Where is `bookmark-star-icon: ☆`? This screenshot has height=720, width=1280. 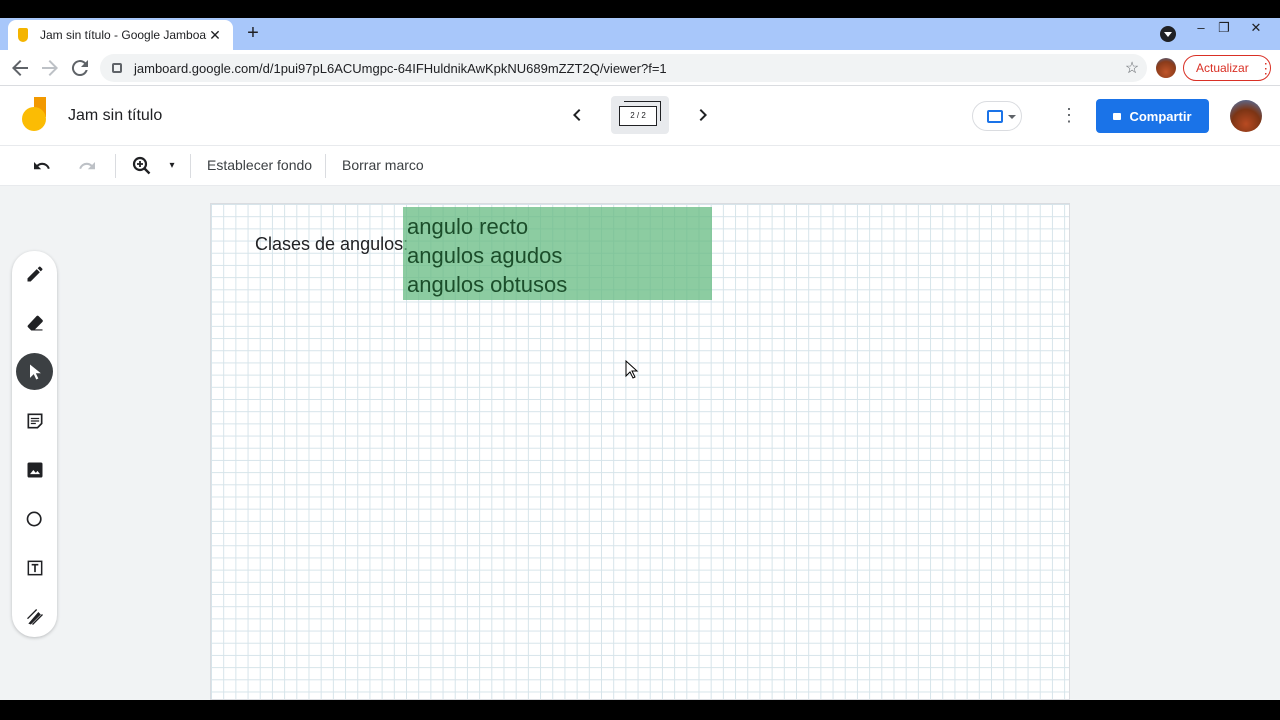
bookmark-star-icon: ☆ is located at coordinates (1132, 68).